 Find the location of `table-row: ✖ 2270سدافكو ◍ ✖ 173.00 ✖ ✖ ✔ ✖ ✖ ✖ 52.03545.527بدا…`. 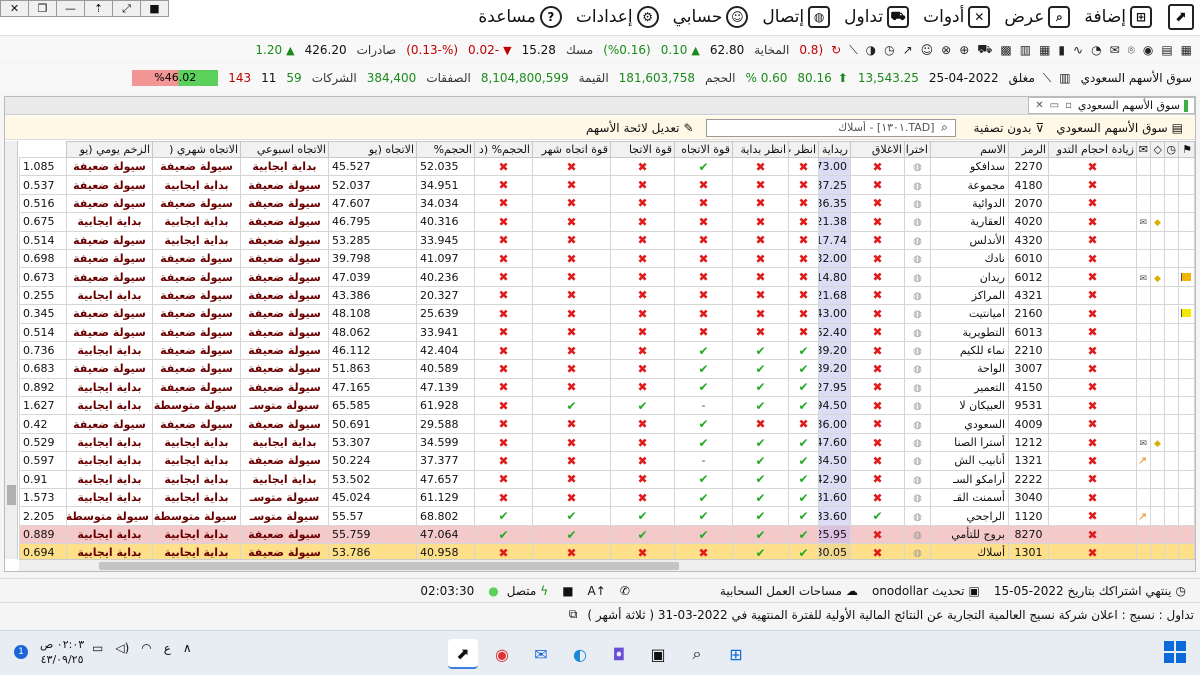

table-row: ✖ 2270سدافكو ◍ ✖ 173.00 ✖ ✖ ✔ ✖ ✖ ✖ 52.03545.527بدا… is located at coordinates (607, 166).